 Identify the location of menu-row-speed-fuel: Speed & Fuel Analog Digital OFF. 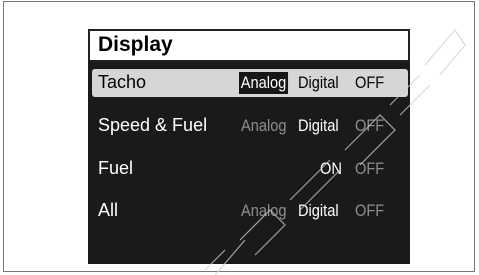
(250, 126).